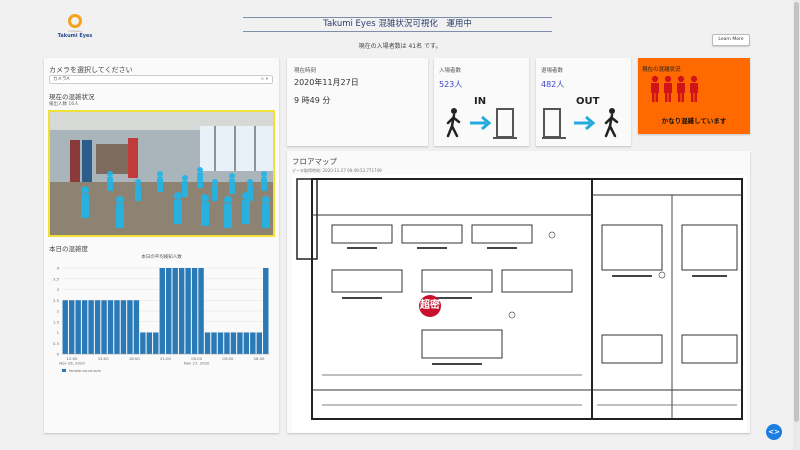 This screenshot has width=800, height=450. What do you see at coordinates (56, 321) in the screenshot?
I see `y-tick-label: 1.5` at bounding box center [56, 321].